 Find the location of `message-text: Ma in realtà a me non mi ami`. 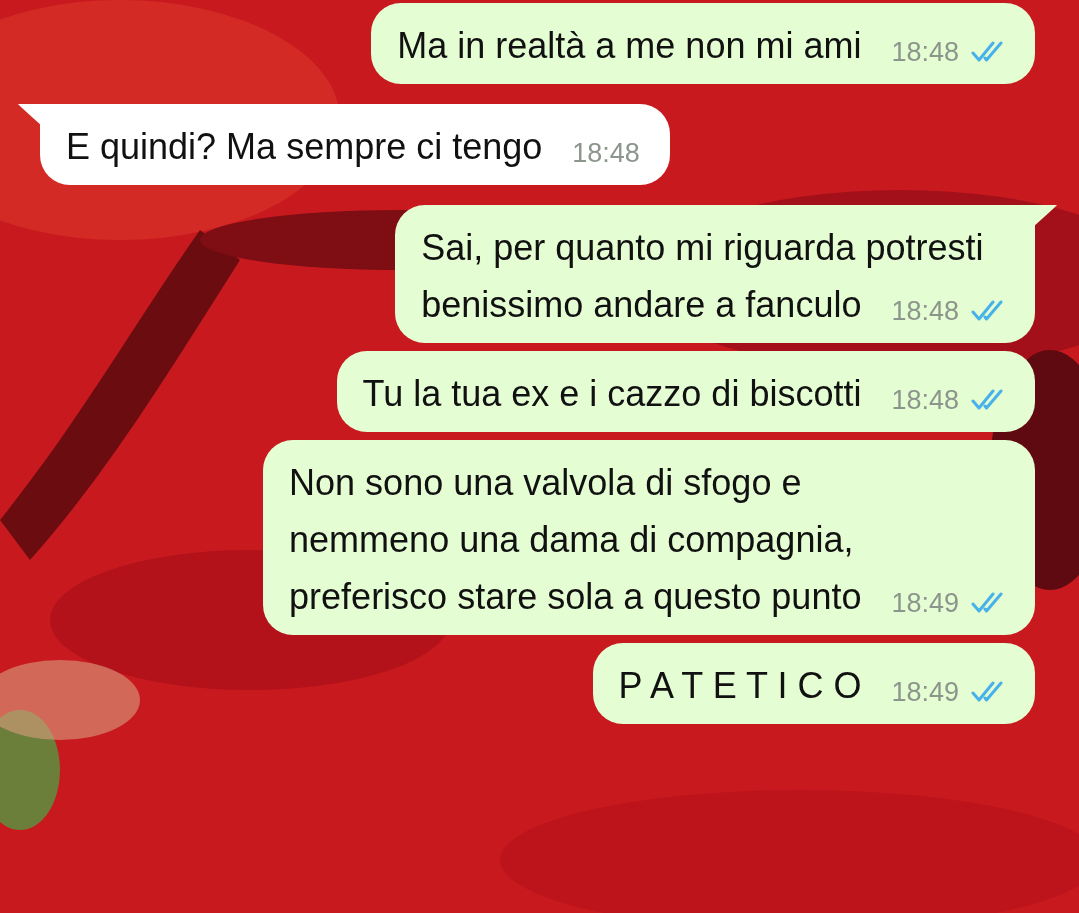

message-text: Ma in realtà a me non mi ami is located at coordinates (629, 46).